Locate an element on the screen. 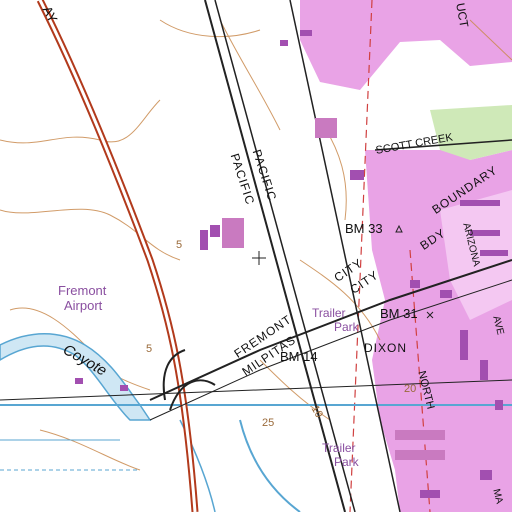  fremont-airport-label-2: Airport is located at coordinates (83, 305).